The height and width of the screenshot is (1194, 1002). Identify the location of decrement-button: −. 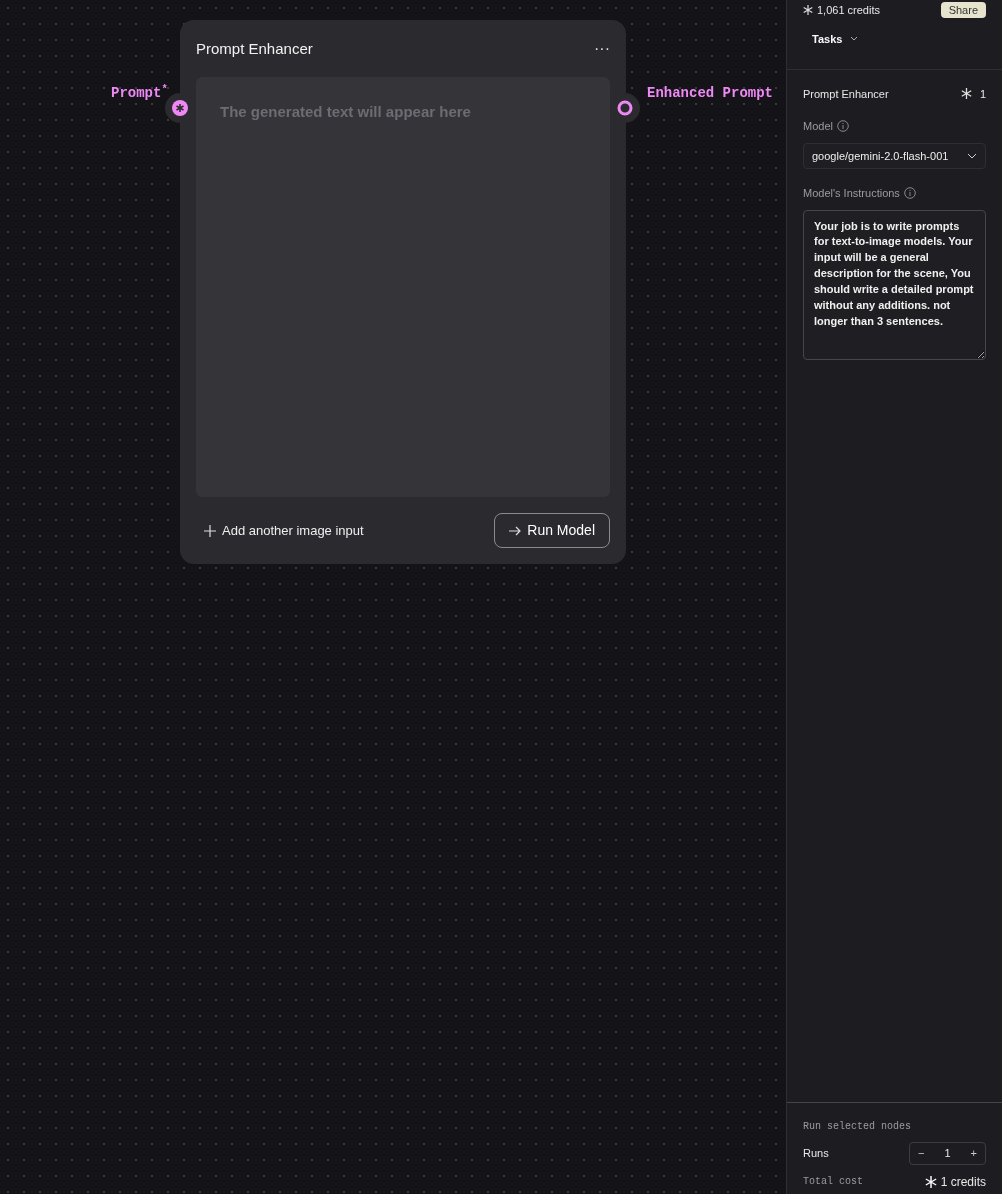
(921, 1153).